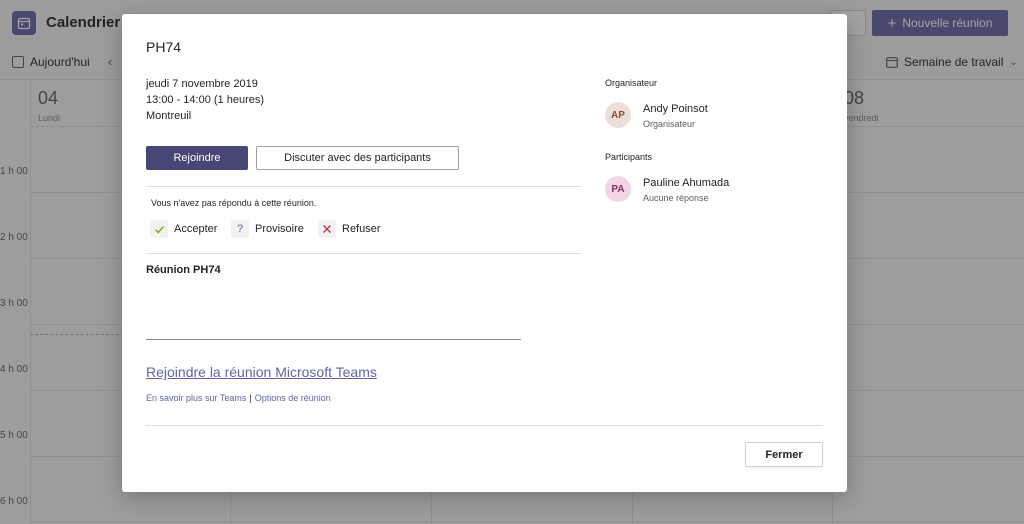 The height and width of the screenshot is (524, 1024). What do you see at coordinates (675, 115) in the screenshot?
I see `organizer-info: Andy Poinsot Organisateur` at bounding box center [675, 115].